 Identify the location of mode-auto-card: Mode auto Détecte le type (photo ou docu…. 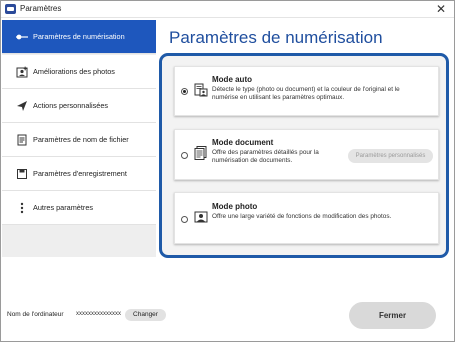
(306, 91).